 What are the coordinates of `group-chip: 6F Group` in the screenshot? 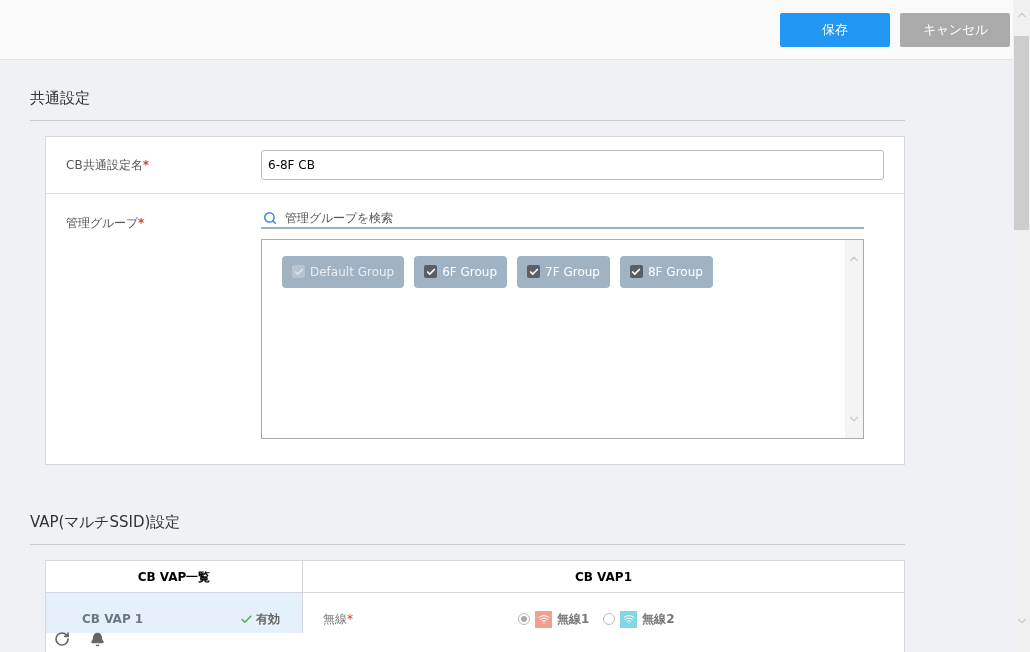 It's located at (461, 271).